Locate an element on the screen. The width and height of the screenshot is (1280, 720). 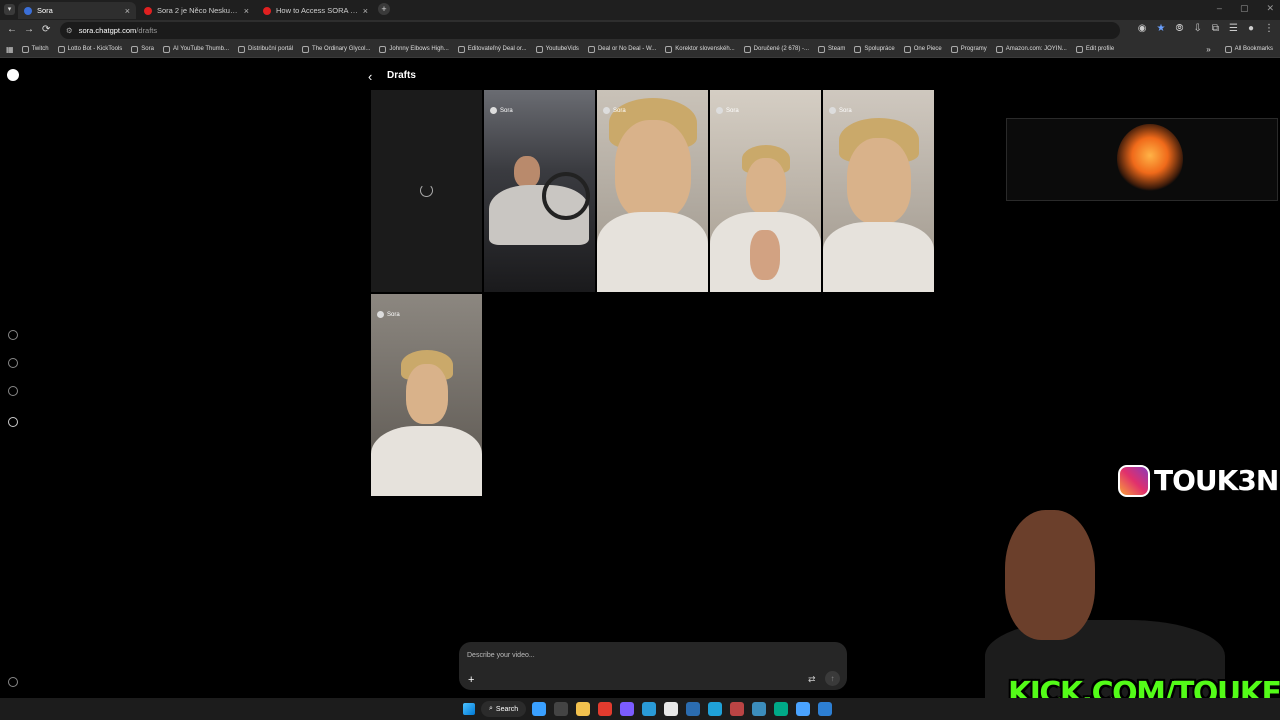
new-tab-button: + is located at coordinates (384, 9).